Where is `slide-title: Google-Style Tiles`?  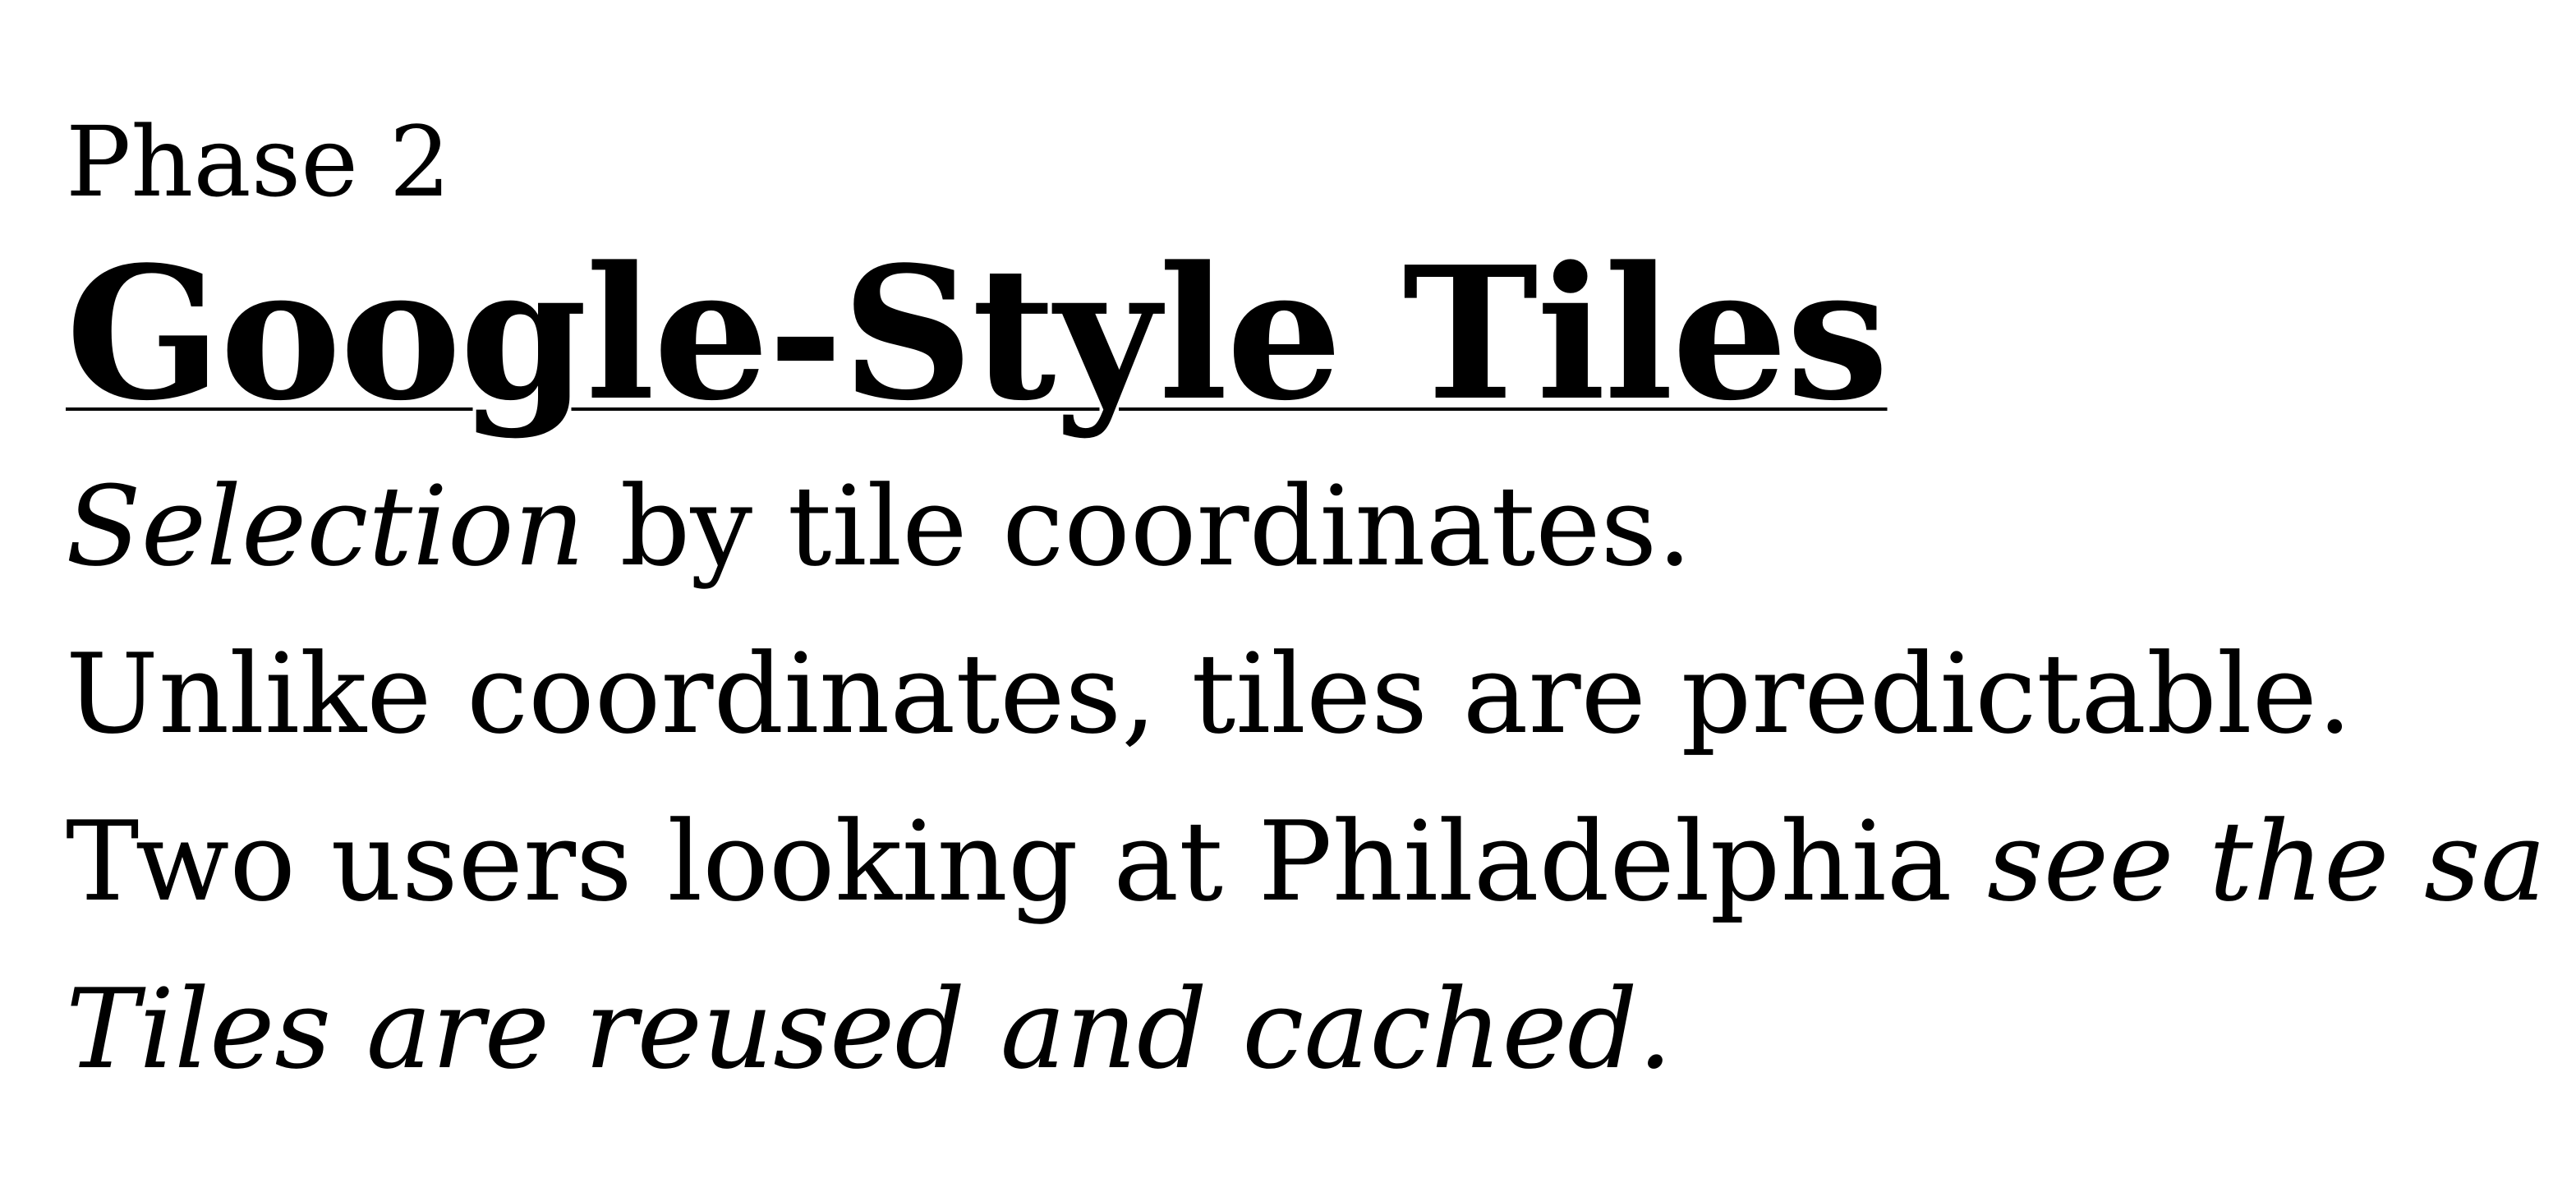 slide-title: Google-Style Tiles is located at coordinates (977, 334).